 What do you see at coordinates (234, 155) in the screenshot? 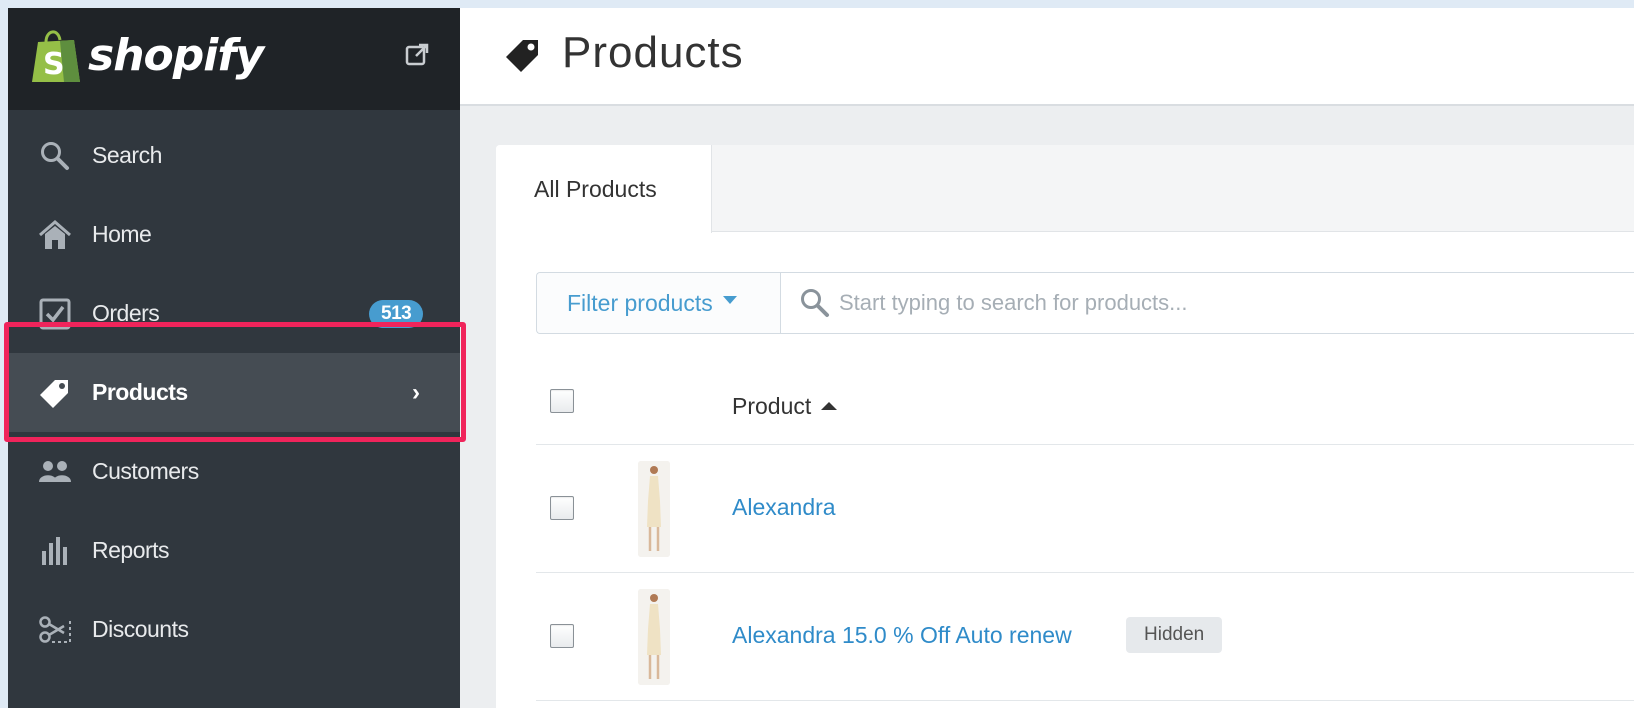
I see `sidebar-item-search: Search` at bounding box center [234, 155].